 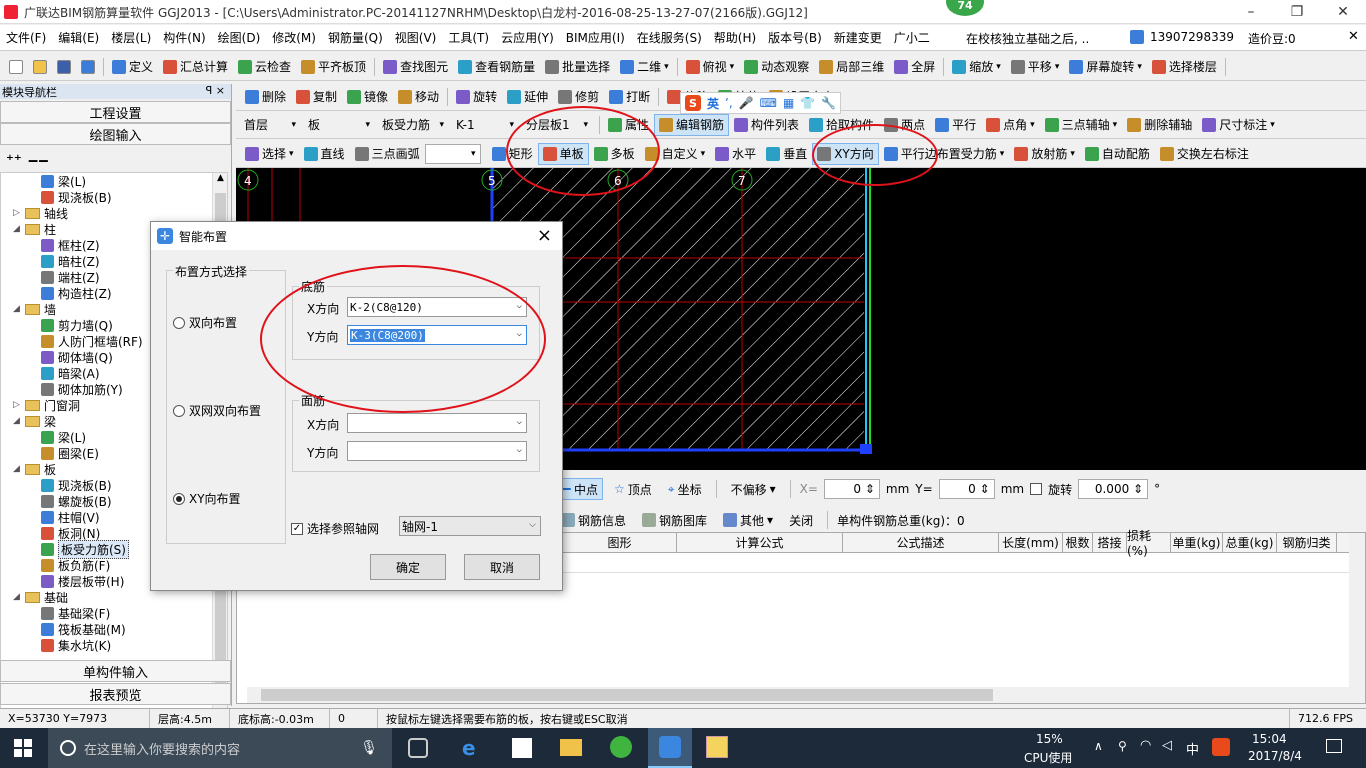 What do you see at coordinates (195, 67) in the screenshot?
I see `toolbar1-button-1: 汇总计算` at bounding box center [195, 67].